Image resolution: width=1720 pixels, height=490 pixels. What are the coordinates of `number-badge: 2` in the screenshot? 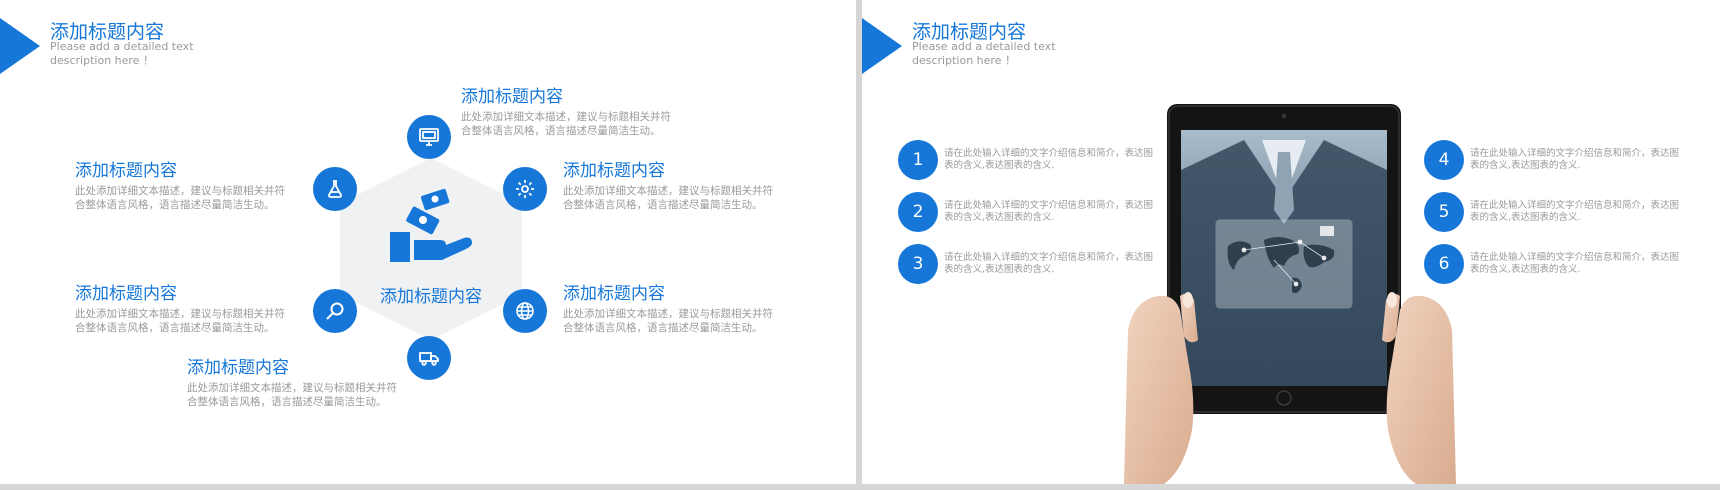 It's located at (918, 212).